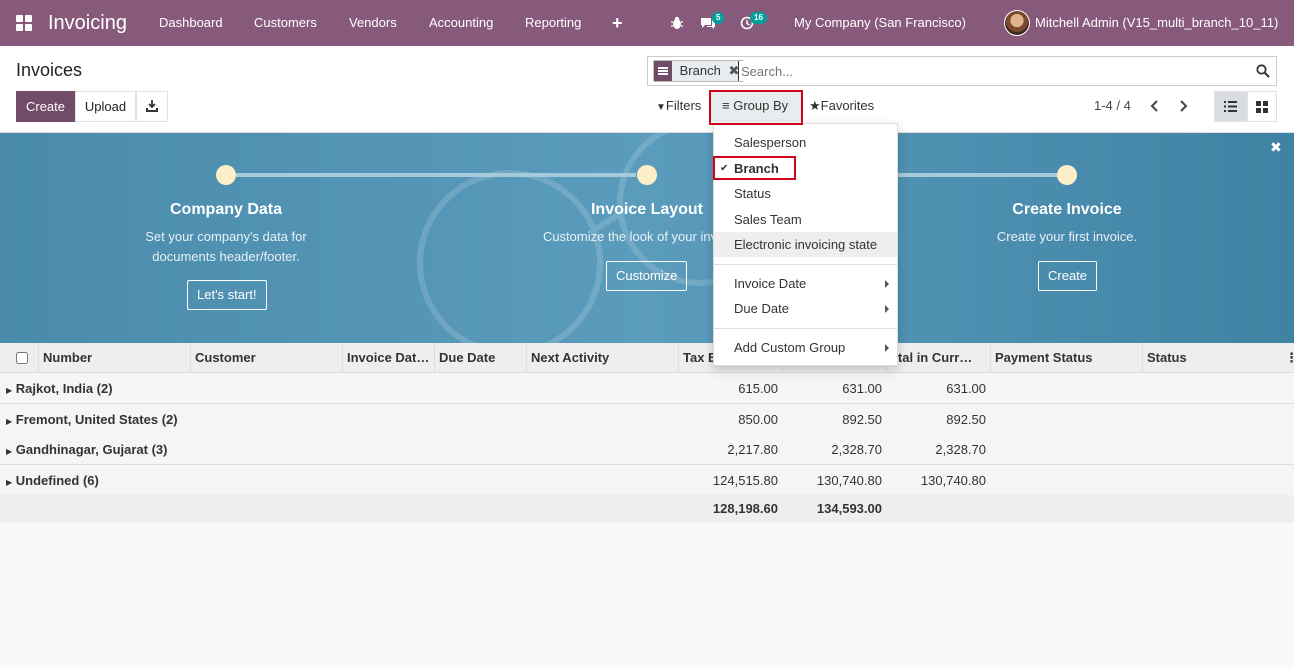 This screenshot has height=668, width=1294. Describe the element at coordinates (1212, 358) in the screenshot. I see `column-status: Status` at that location.